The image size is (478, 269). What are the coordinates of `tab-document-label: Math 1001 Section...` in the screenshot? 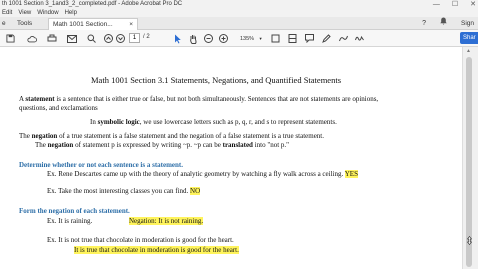 It's located at (83, 24).